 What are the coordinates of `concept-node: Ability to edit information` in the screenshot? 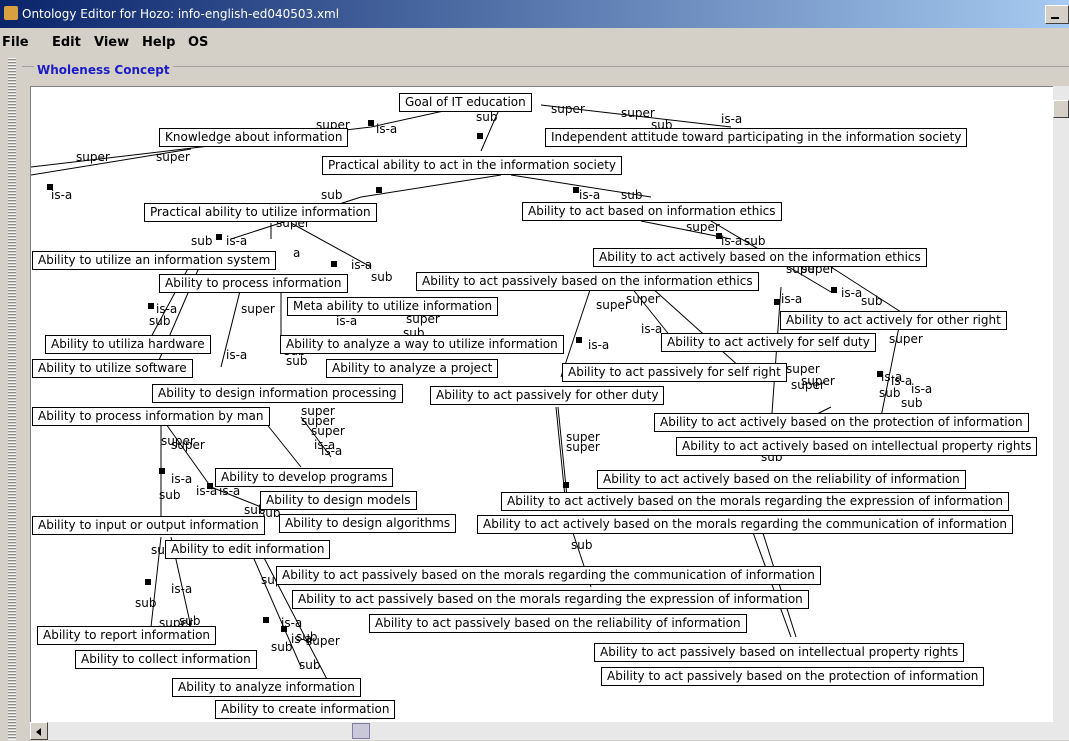 It's located at (248, 549).